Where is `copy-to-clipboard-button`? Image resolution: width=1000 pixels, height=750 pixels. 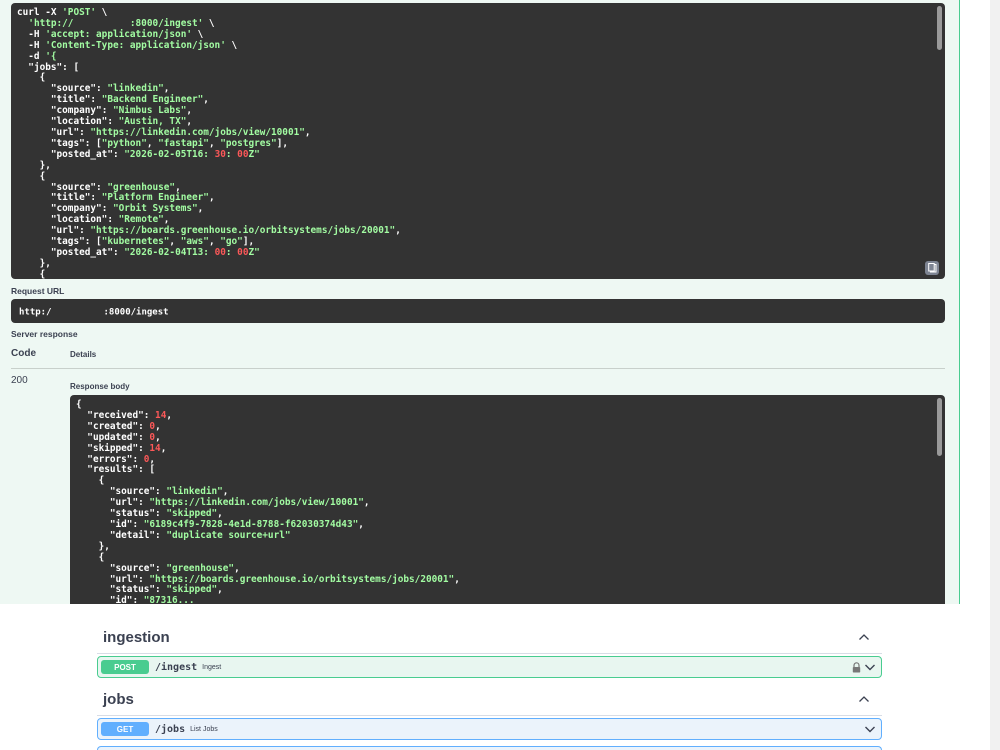
copy-to-clipboard-button is located at coordinates (932, 268).